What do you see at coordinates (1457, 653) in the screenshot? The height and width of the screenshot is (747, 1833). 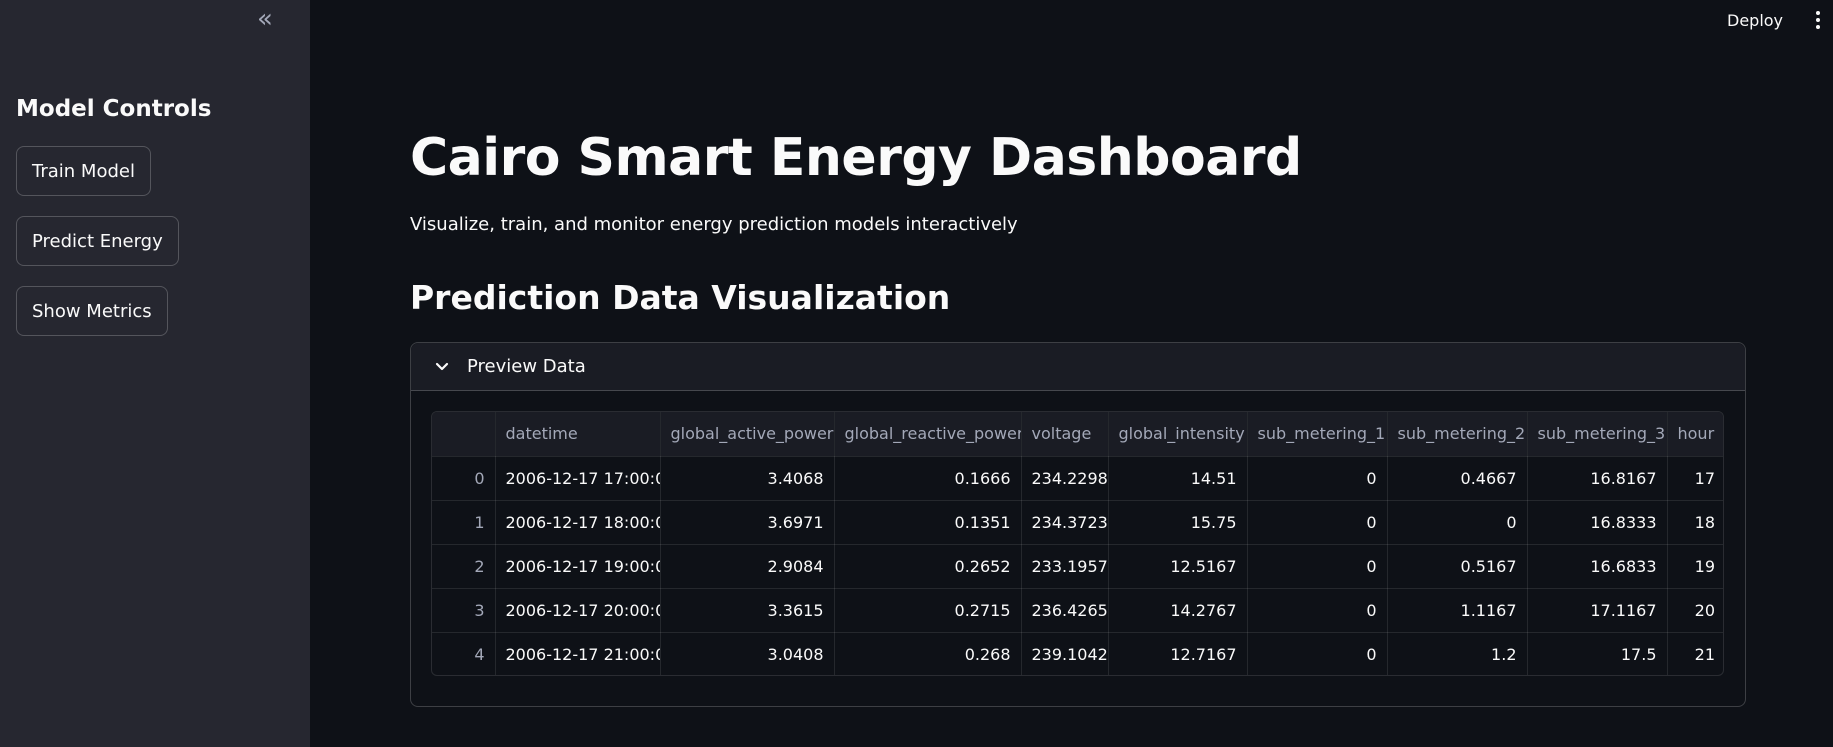 I see `table-cell: 1.2` at bounding box center [1457, 653].